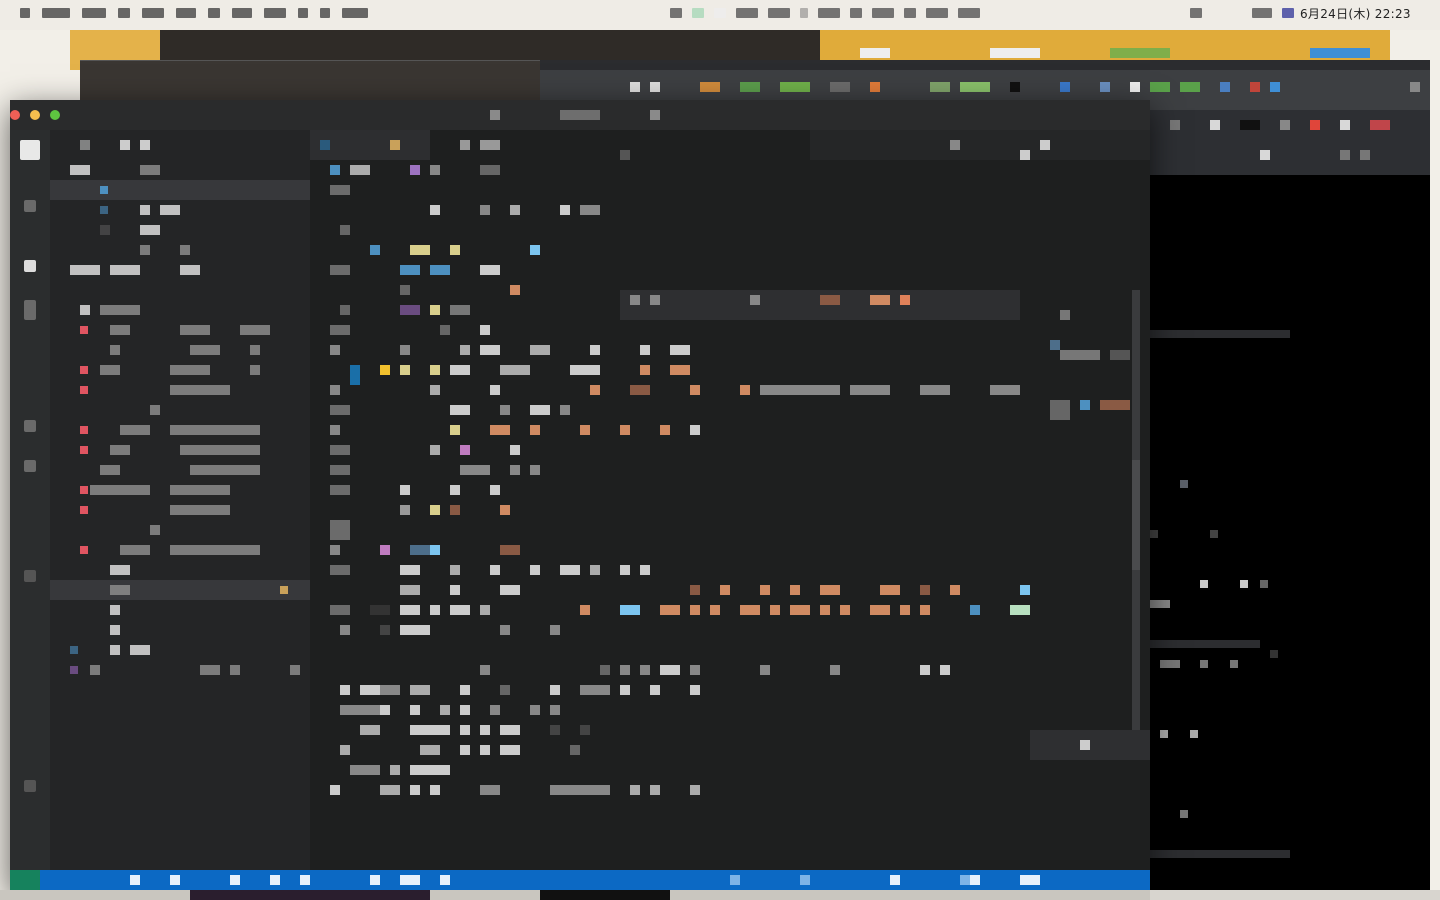  Describe the element at coordinates (25, 880) in the screenshot. I see `remote-indicator-icon` at that location.